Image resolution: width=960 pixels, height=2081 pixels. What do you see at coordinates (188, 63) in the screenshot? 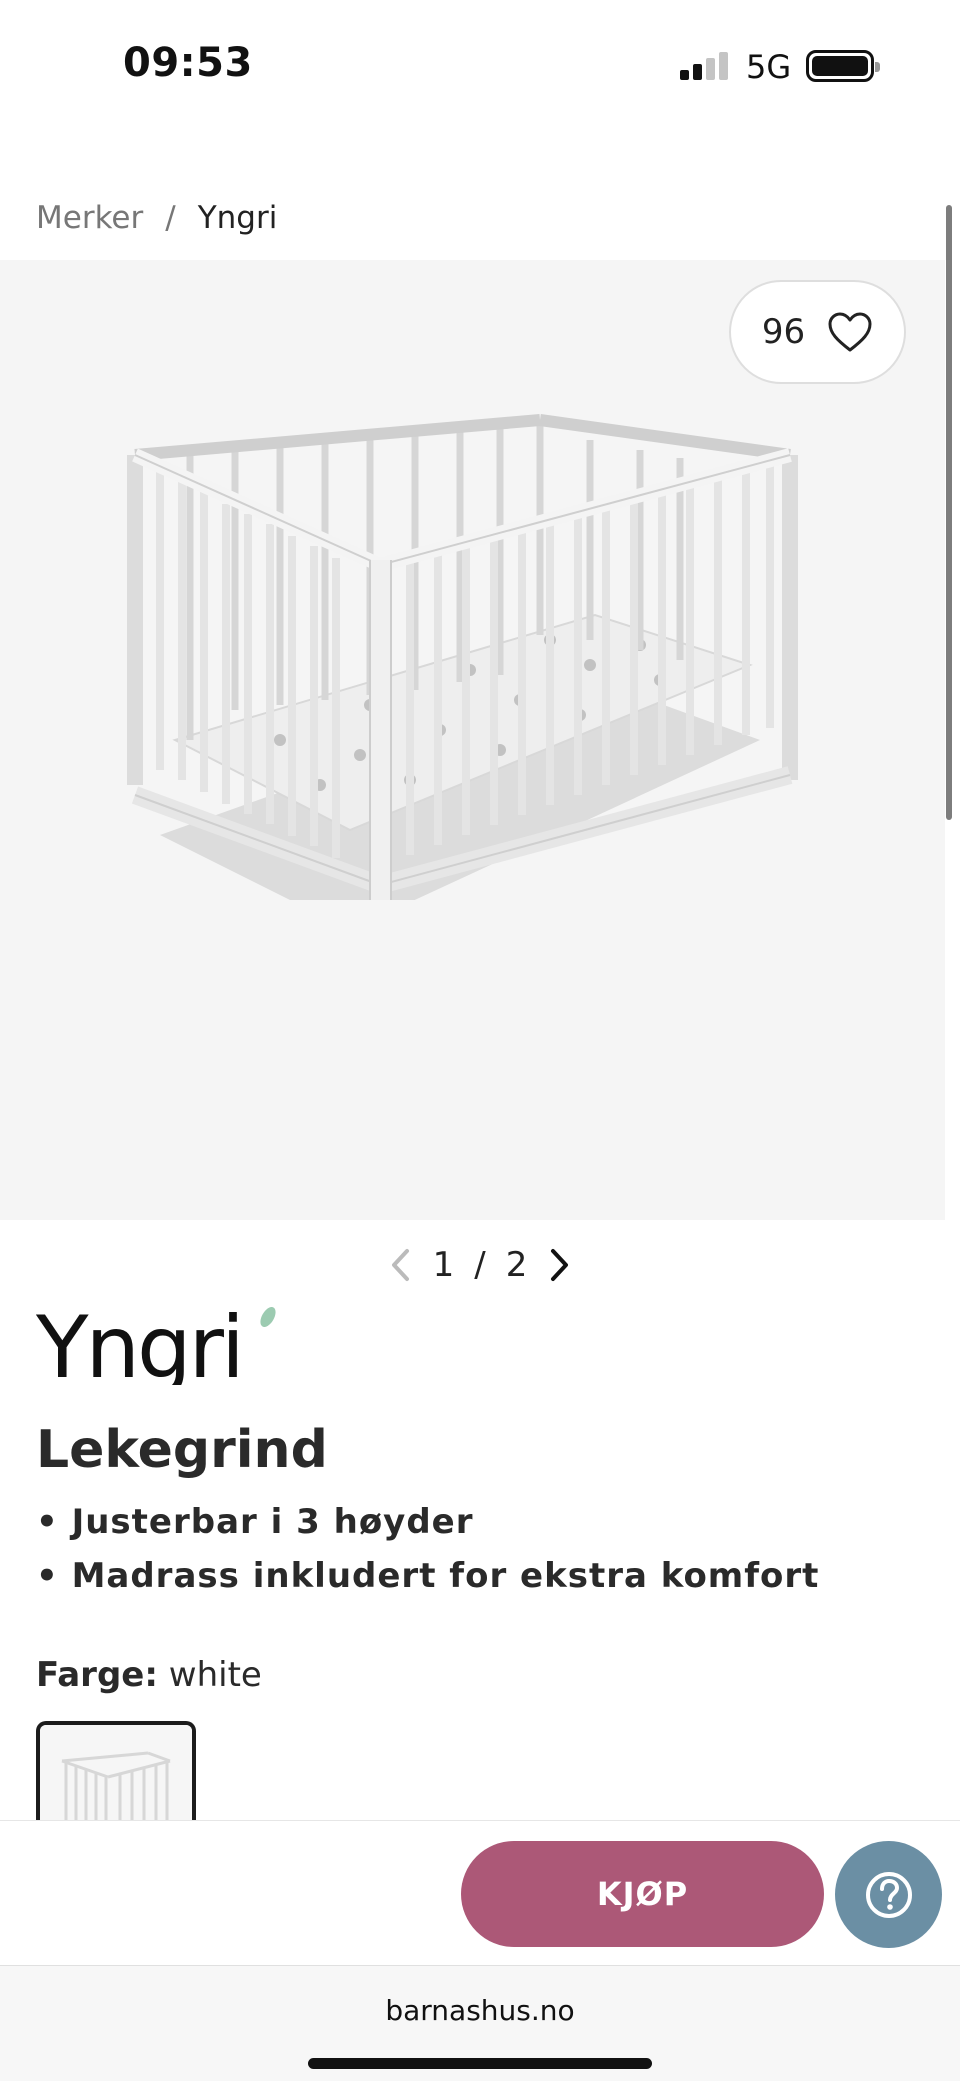
I see `status-time: 09:53` at bounding box center [188, 63].